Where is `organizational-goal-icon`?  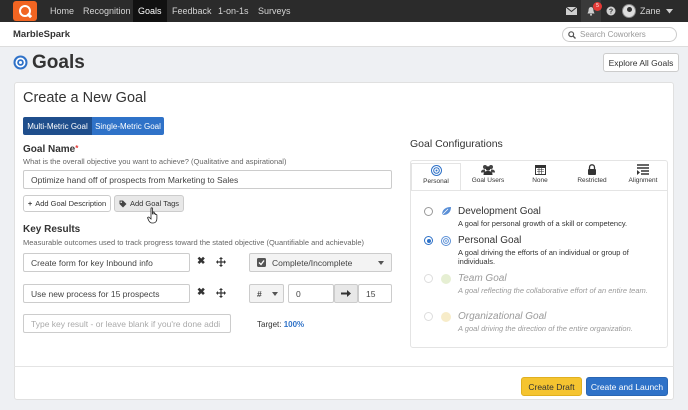 organizational-goal-icon is located at coordinates (446, 317).